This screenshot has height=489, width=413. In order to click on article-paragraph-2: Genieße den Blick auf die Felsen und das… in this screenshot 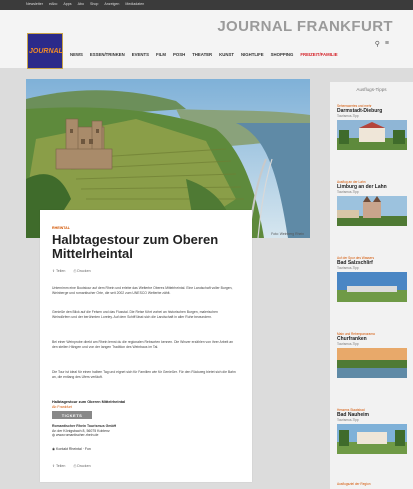, I will do `click(135, 314)`.